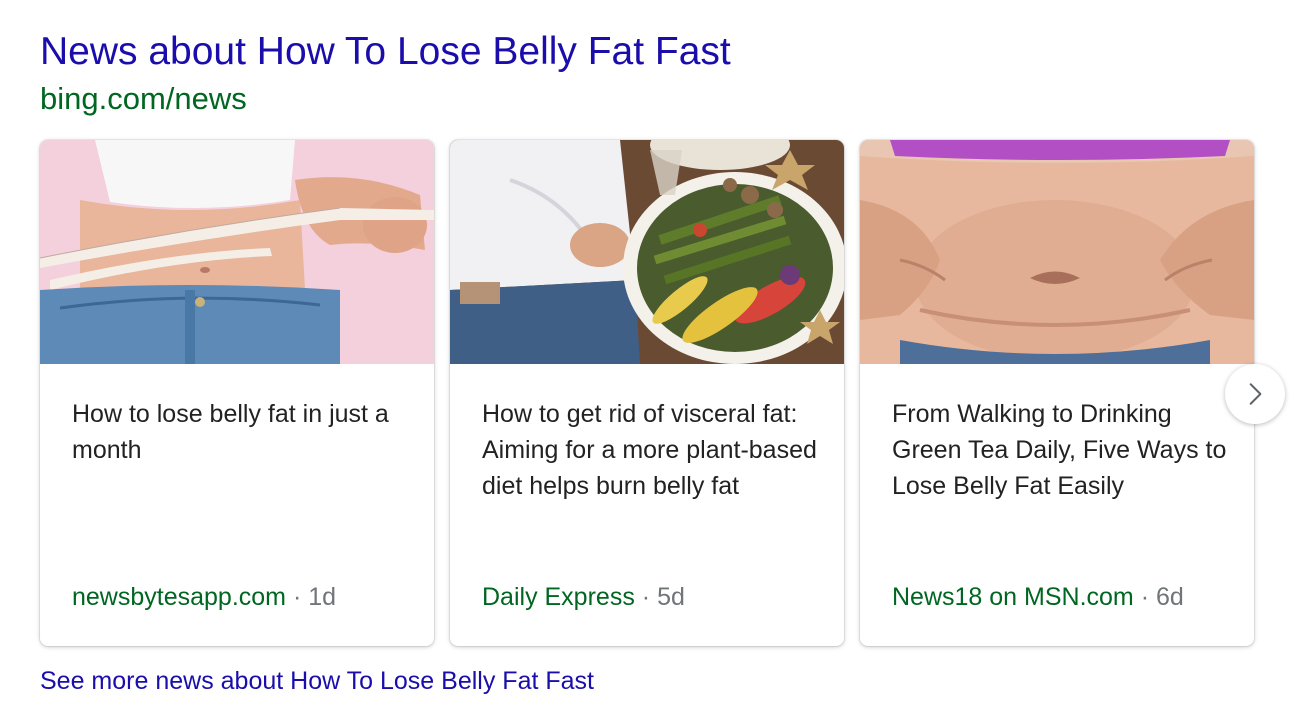 The width and height of the screenshot is (1296, 714). I want to click on carousel-next-button, so click(1255, 394).